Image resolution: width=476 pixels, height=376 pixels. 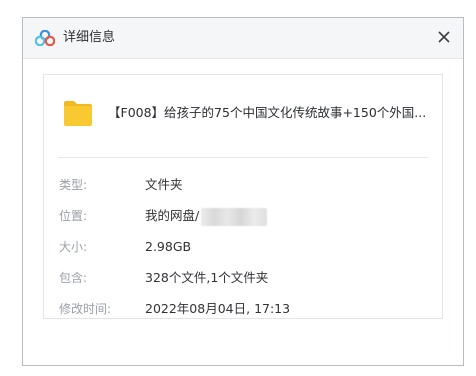 I want to click on type-row: 类型: 文件夹, so click(x=243, y=185).